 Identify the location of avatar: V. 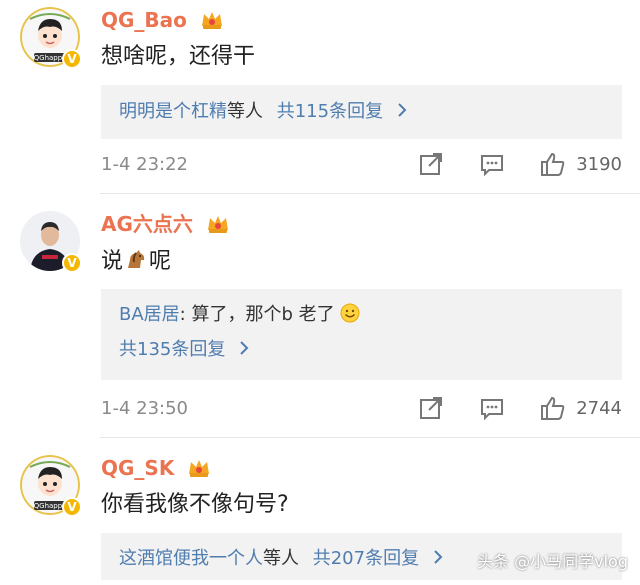
(51, 242).